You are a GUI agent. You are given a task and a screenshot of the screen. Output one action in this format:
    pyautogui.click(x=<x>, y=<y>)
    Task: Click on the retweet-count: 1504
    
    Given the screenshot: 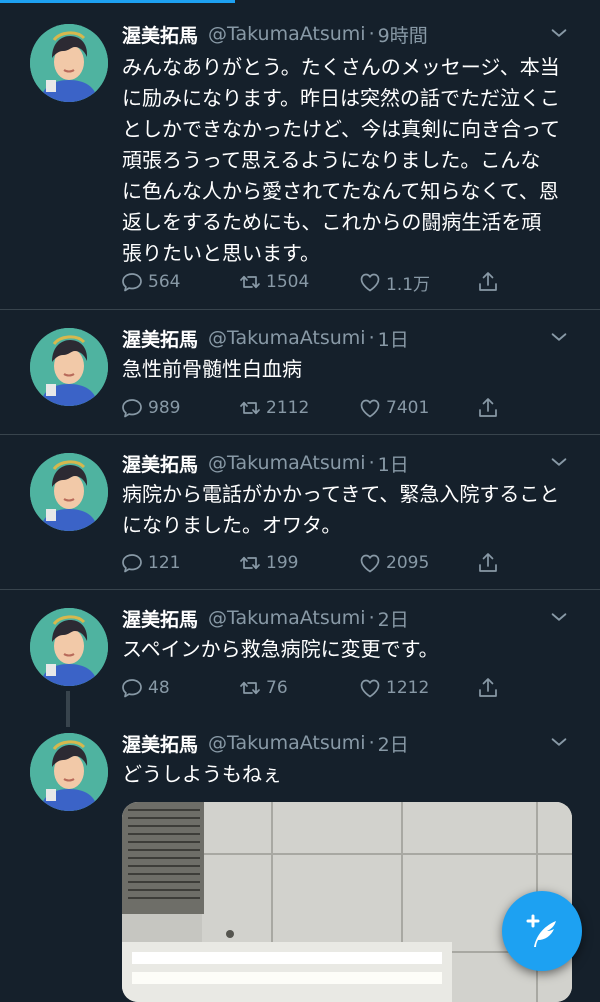 What is the action you would take?
    pyautogui.click(x=288, y=282)
    